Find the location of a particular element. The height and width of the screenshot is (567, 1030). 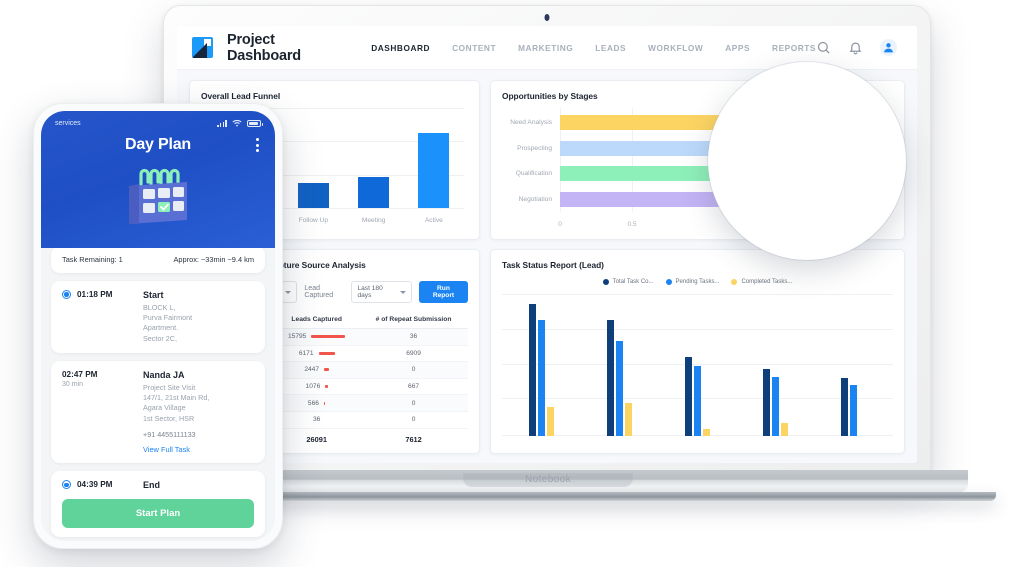

visit-phone: +91 4455111133 is located at coordinates (198, 434).